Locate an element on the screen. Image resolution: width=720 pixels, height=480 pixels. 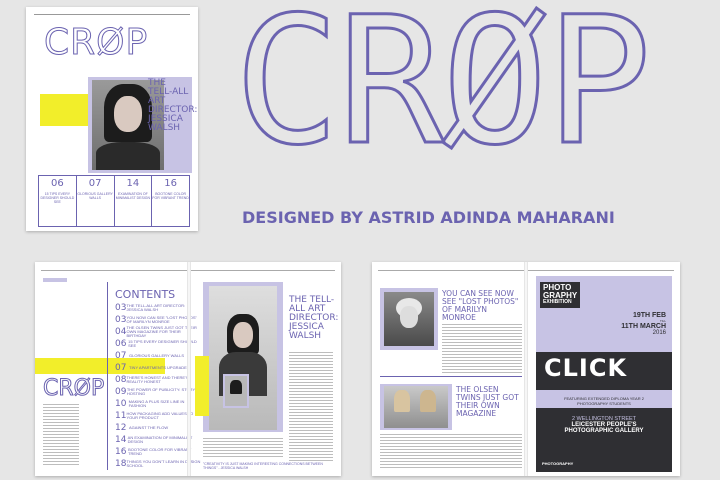
poster-date-start: 19TH FEB is located at coordinates (649, 315).